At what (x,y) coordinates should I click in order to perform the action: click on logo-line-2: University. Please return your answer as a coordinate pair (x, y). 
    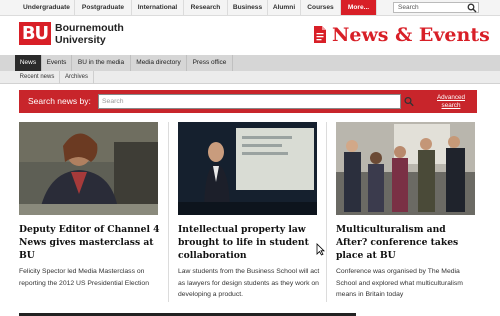
    Looking at the image, I should click on (80, 40).